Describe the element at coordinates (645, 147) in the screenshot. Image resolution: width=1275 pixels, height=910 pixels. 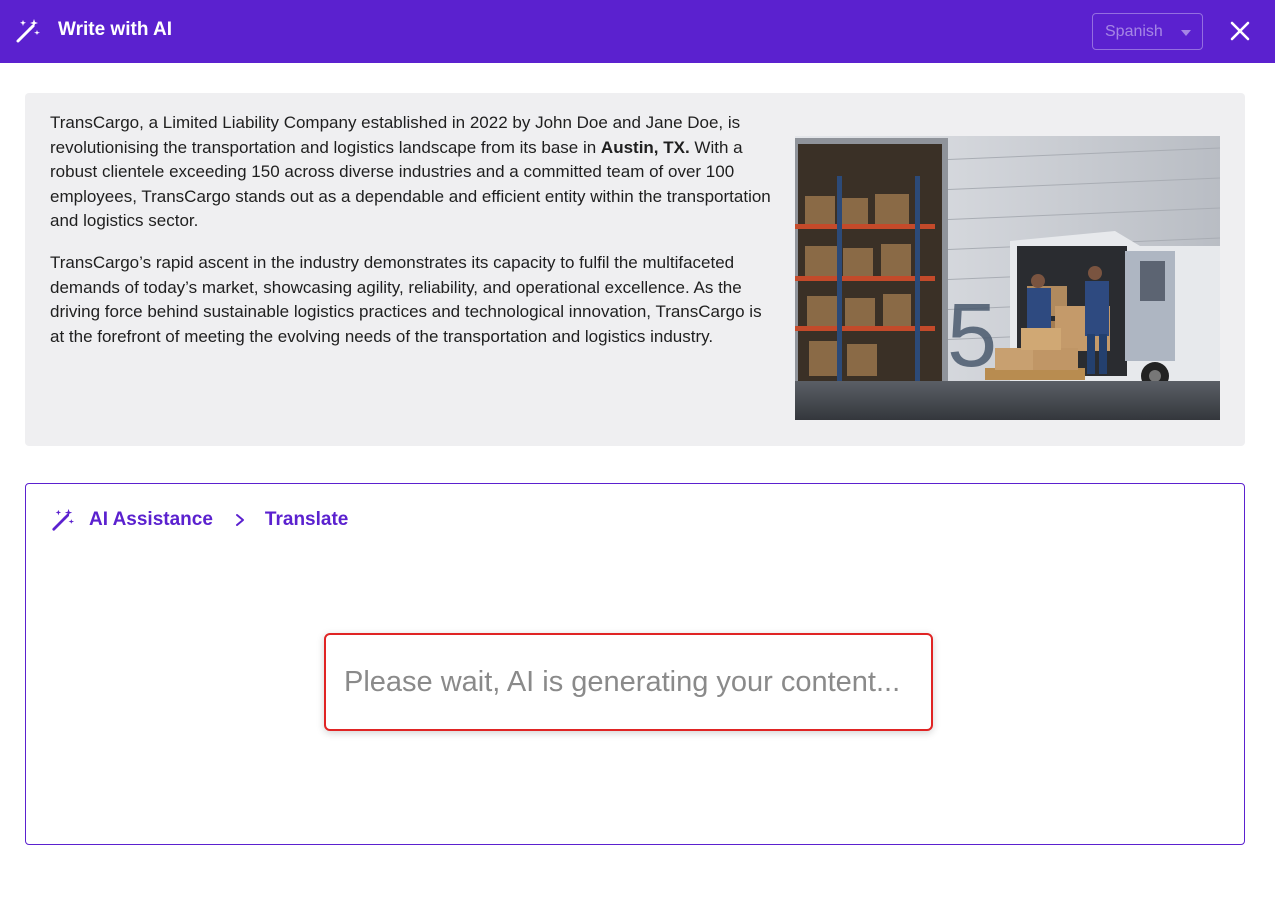
I see `location-bold: Austin, TX.` at that location.